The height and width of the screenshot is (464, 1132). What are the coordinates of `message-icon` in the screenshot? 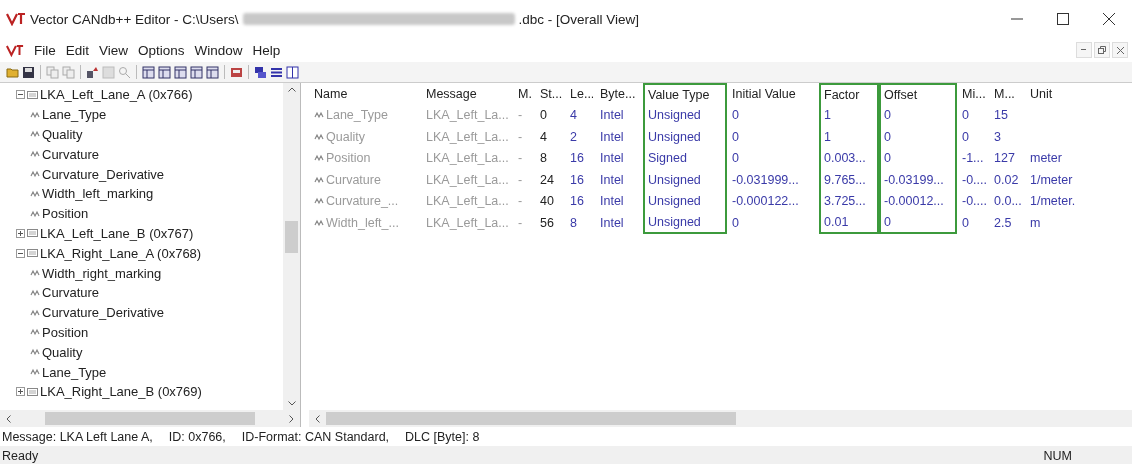 It's located at (32, 391).